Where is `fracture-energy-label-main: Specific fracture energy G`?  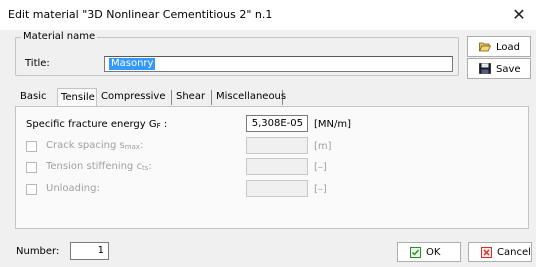
fracture-energy-label-main: Specific fracture energy G is located at coordinates (91, 124).